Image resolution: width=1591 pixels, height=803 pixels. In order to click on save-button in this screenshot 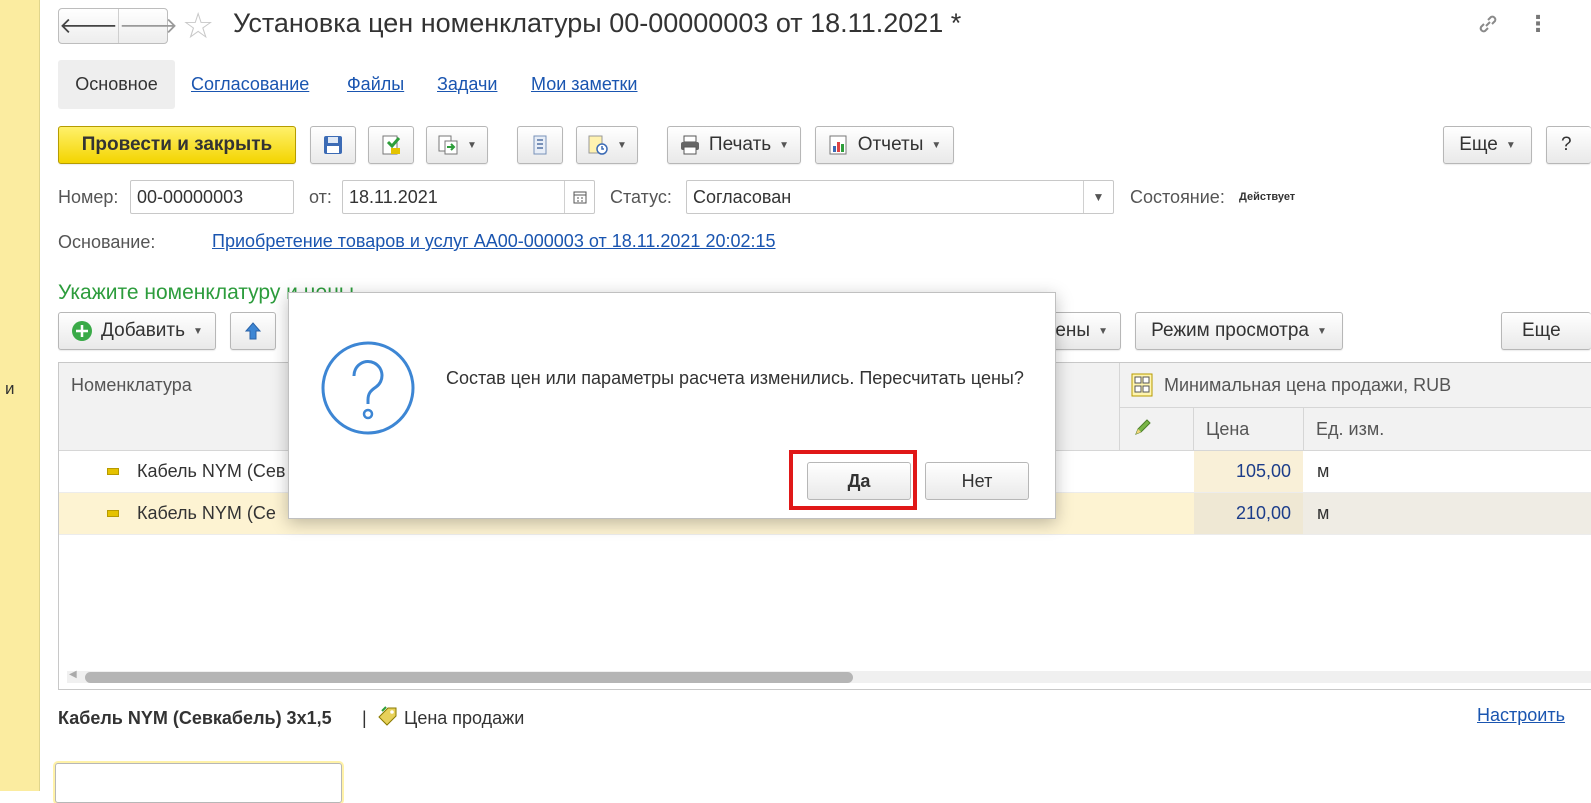, I will do `click(333, 145)`.